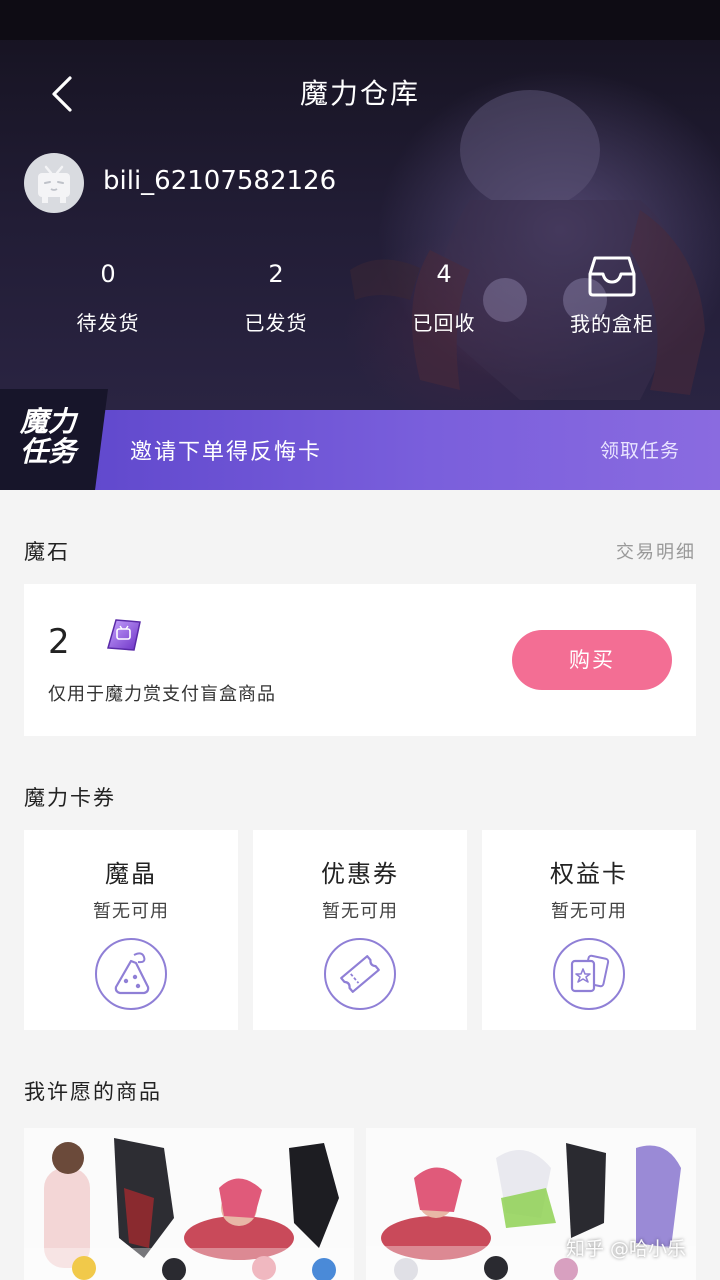 The width and height of the screenshot is (720, 1280). I want to click on status-bar, so click(360, 20).